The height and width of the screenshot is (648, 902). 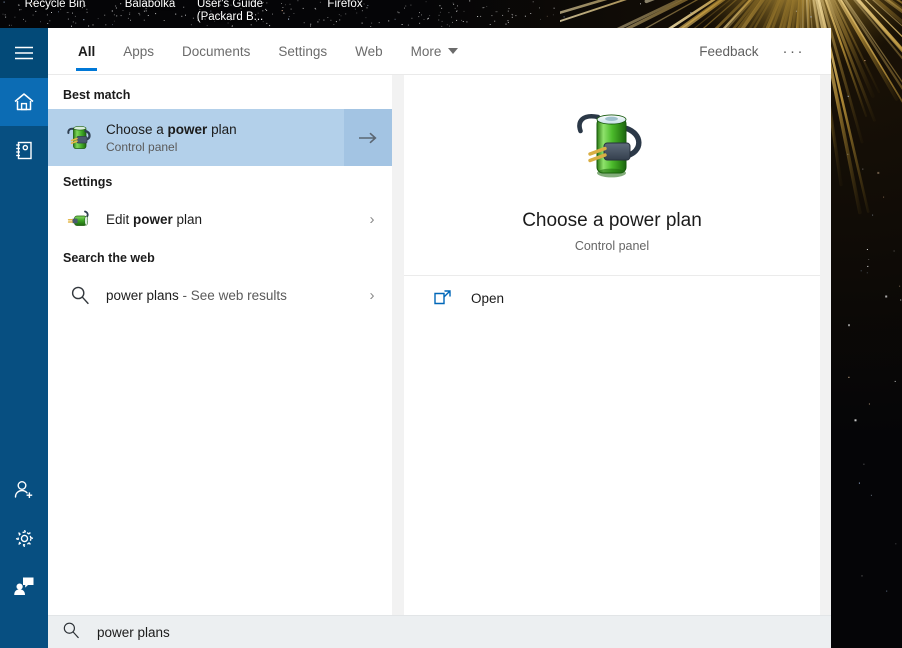 I want to click on result-title: Choose a power plan, so click(x=225, y=129).